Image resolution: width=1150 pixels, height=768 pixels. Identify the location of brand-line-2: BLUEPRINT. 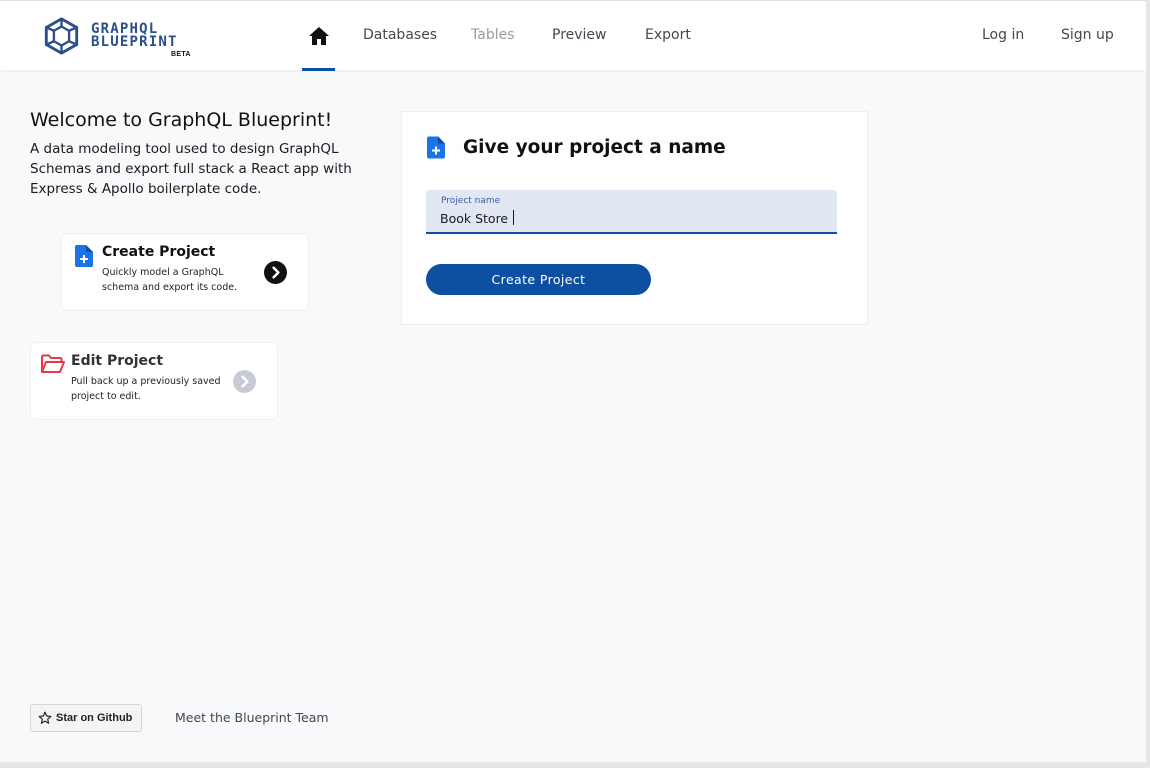
(134, 42).